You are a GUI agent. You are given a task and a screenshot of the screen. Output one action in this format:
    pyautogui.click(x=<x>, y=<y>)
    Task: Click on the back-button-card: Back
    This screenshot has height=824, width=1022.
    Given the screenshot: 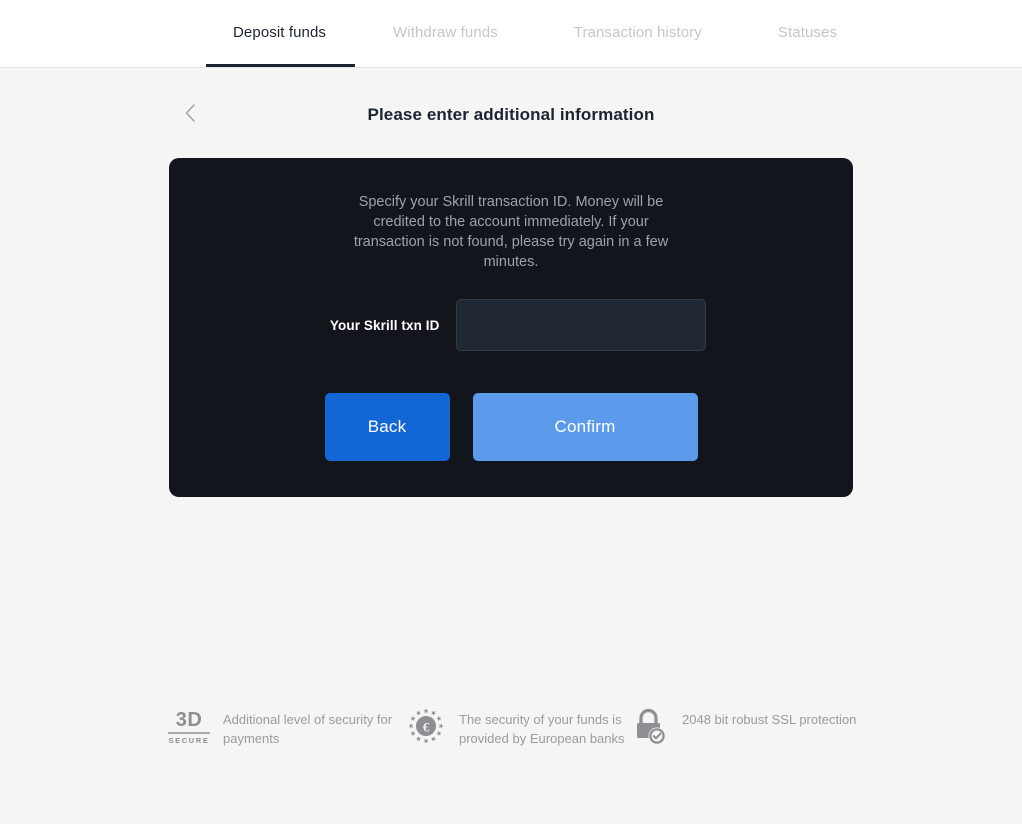 What is the action you would take?
    pyautogui.click(x=387, y=427)
    